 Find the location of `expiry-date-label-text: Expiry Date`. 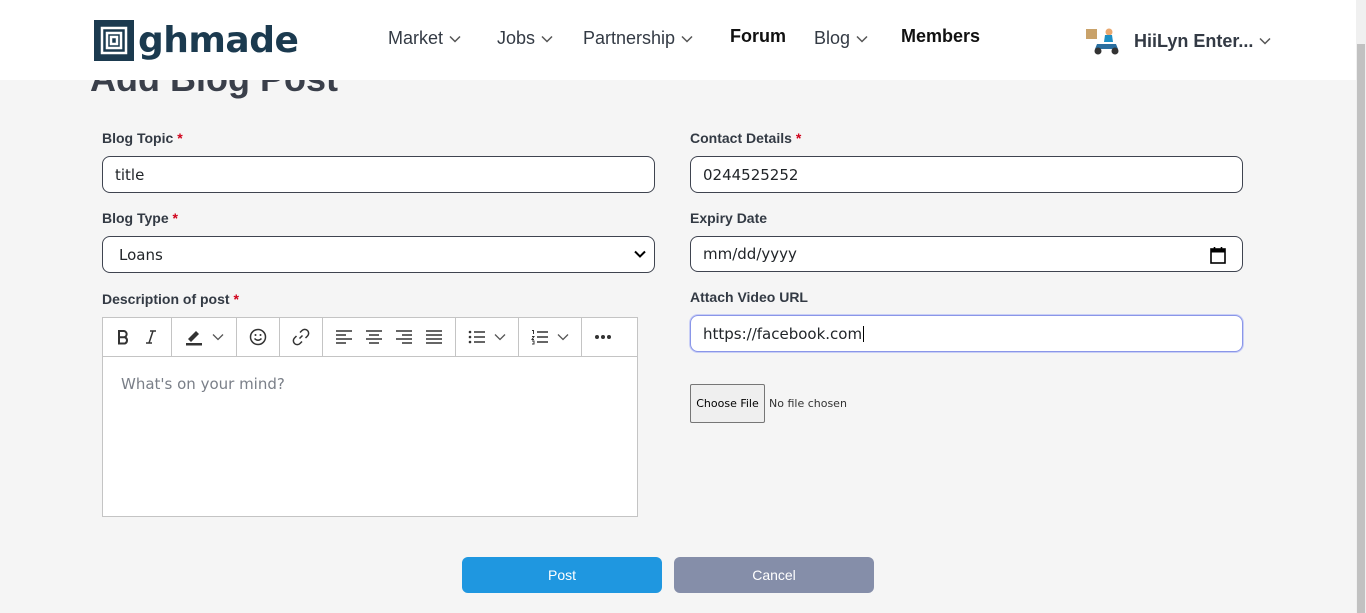

expiry-date-label-text: Expiry Date is located at coordinates (729, 218).